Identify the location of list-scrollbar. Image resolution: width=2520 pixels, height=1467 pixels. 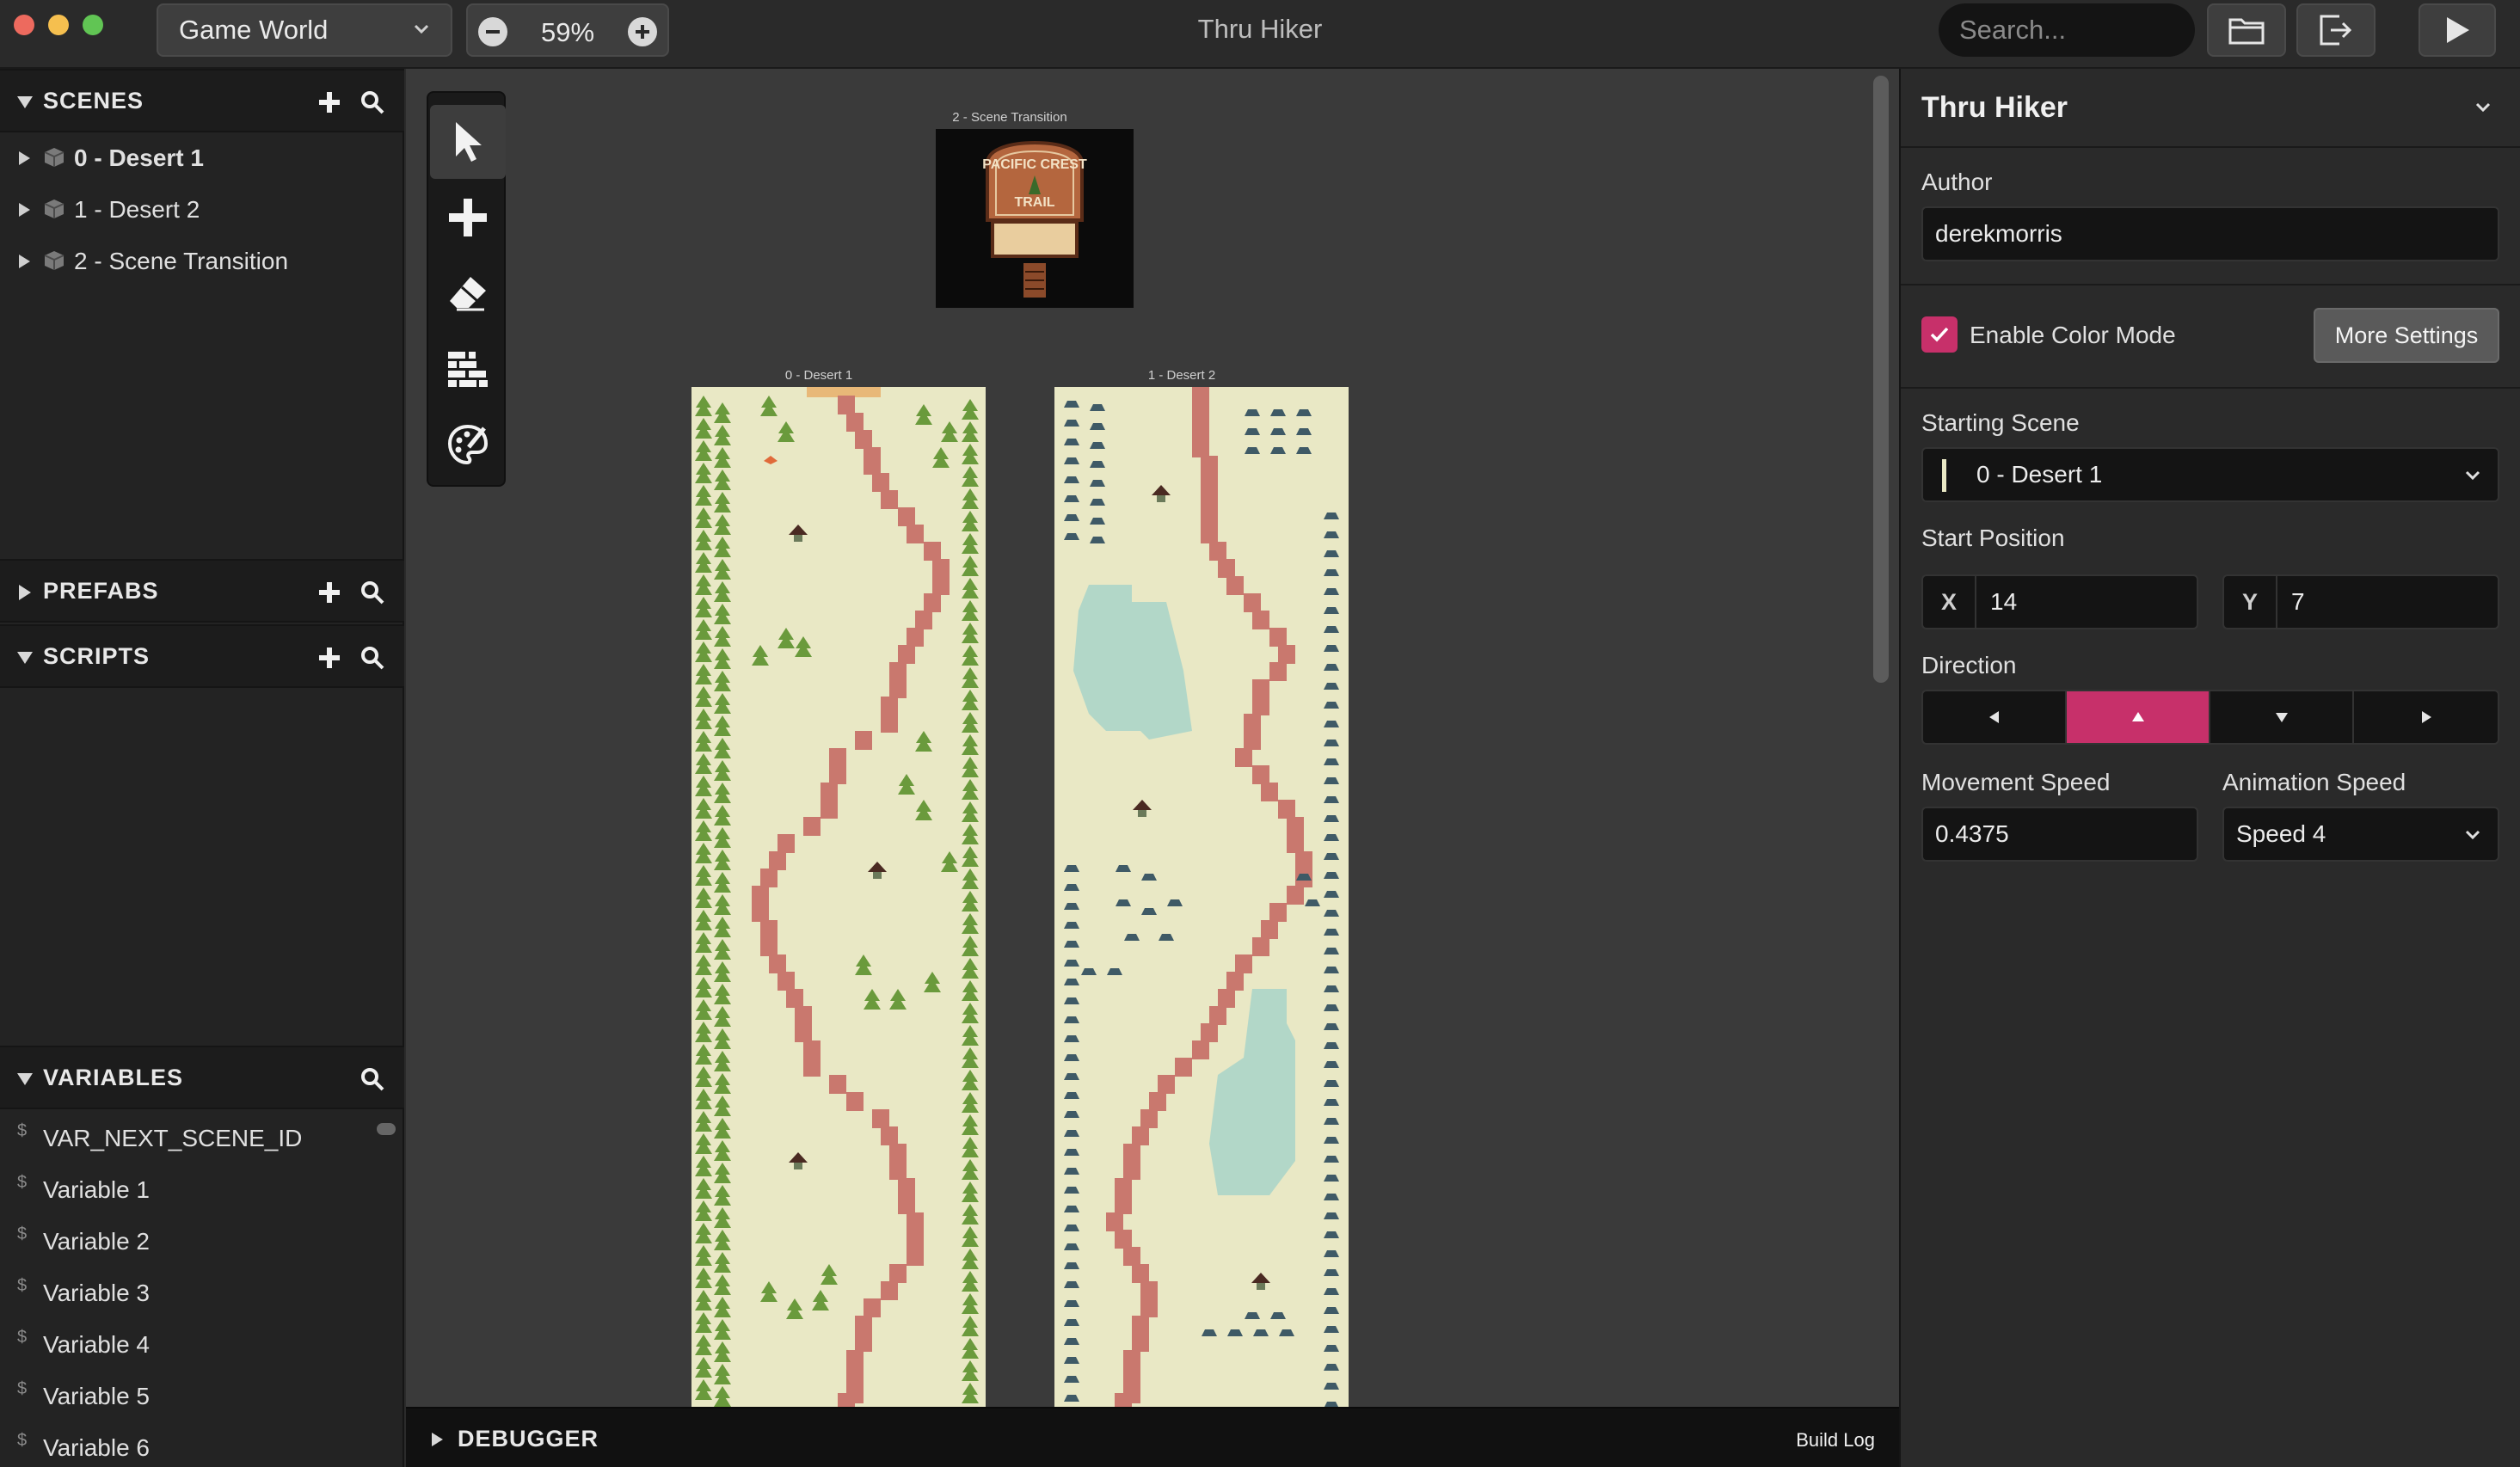
(387, 1129).